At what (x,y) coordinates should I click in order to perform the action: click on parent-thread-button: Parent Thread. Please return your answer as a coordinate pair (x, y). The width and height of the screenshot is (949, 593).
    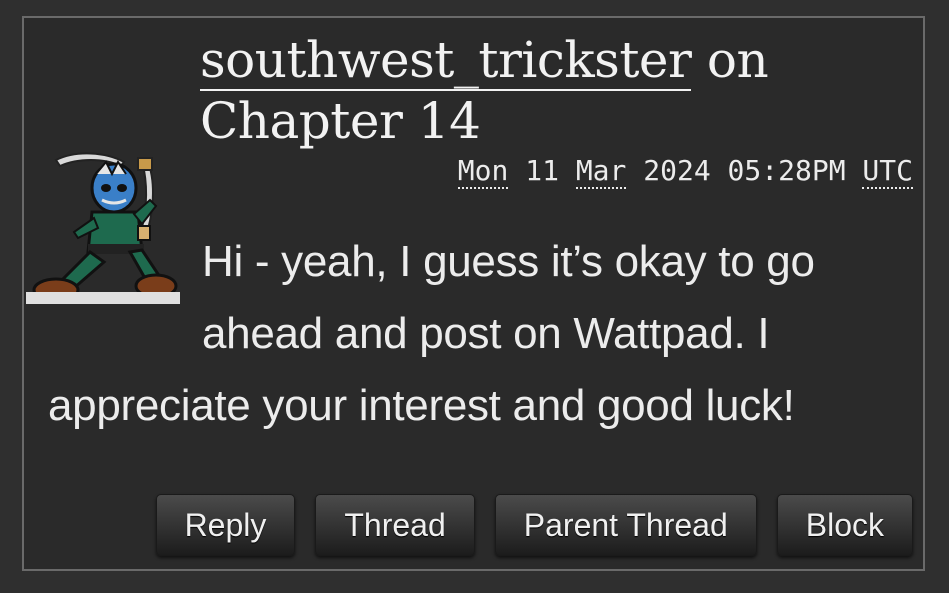
    Looking at the image, I should click on (625, 525).